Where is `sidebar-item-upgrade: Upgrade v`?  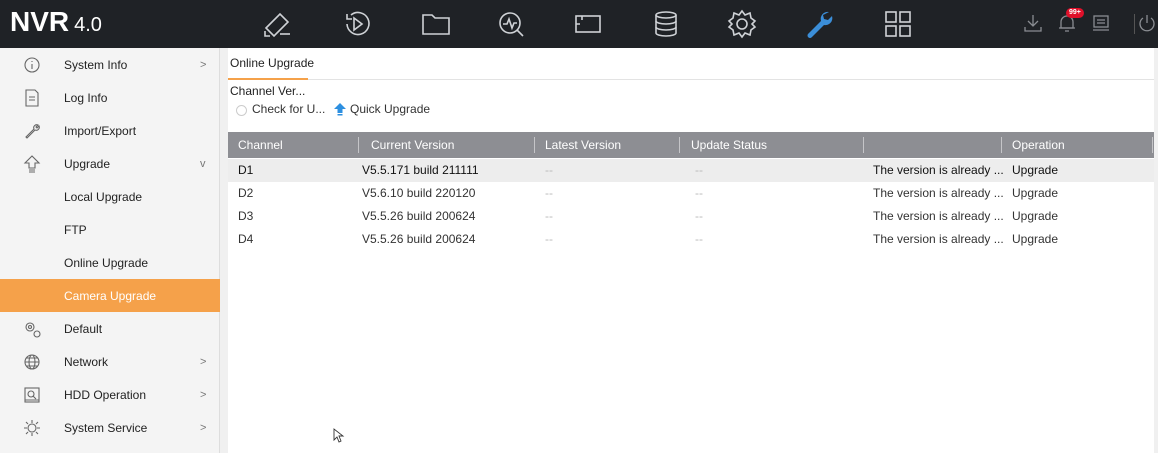 sidebar-item-upgrade: Upgrade v is located at coordinates (110, 163).